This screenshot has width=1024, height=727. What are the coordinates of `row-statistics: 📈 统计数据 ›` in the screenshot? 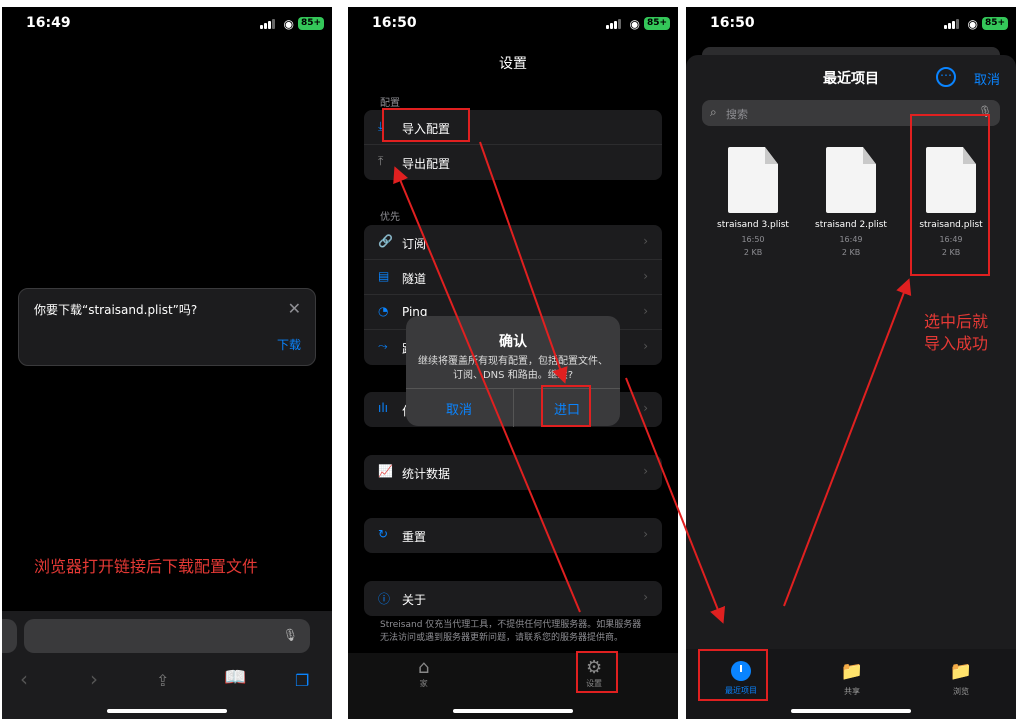 It's located at (513, 472).